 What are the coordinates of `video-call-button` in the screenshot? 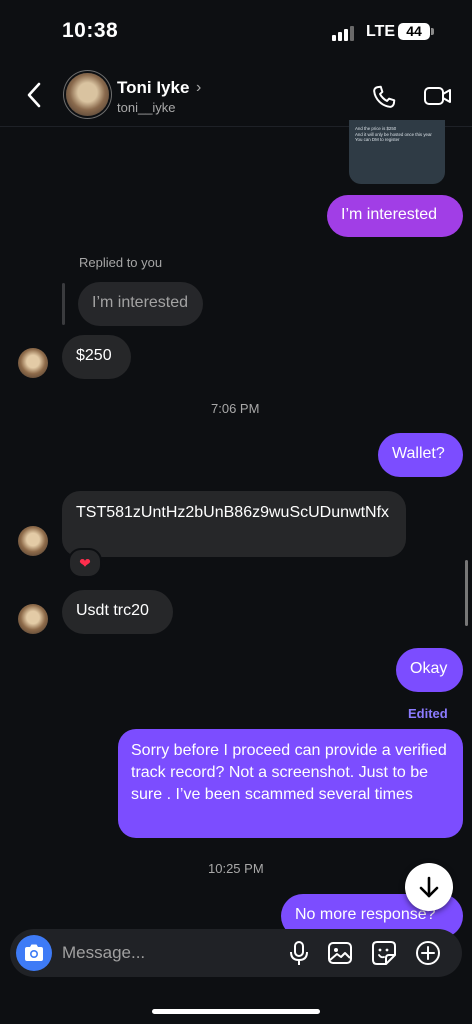 It's located at (438, 98).